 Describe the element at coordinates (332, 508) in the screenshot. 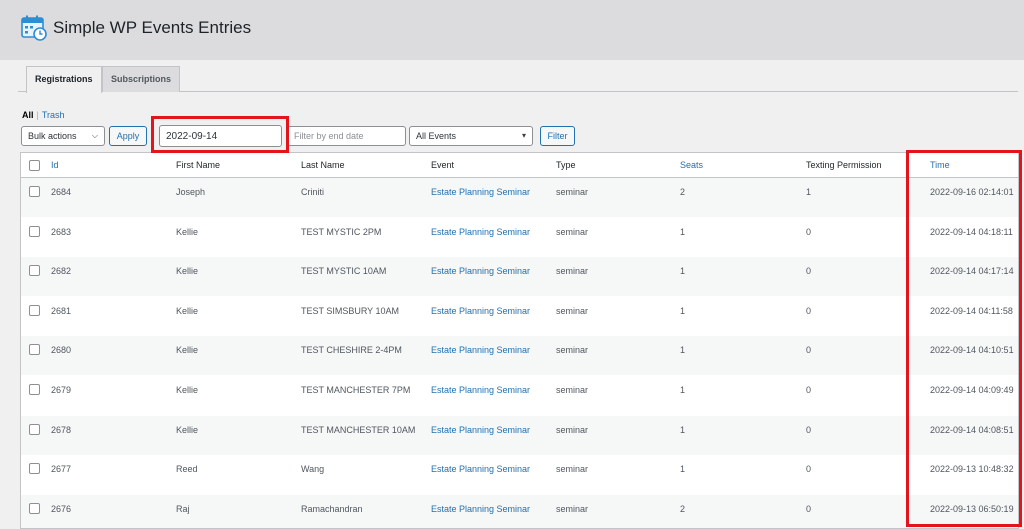

I see `row-last-name: Ramachandran` at that location.